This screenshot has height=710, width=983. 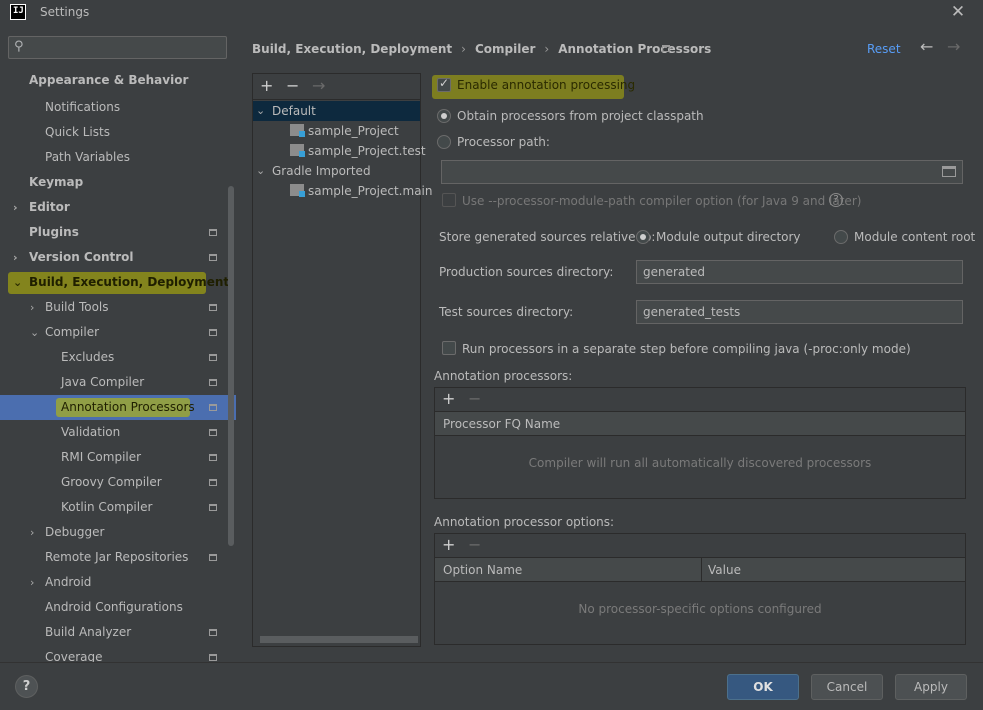 I want to click on sidebar-item-excludes: Excludes, so click(x=118, y=357).